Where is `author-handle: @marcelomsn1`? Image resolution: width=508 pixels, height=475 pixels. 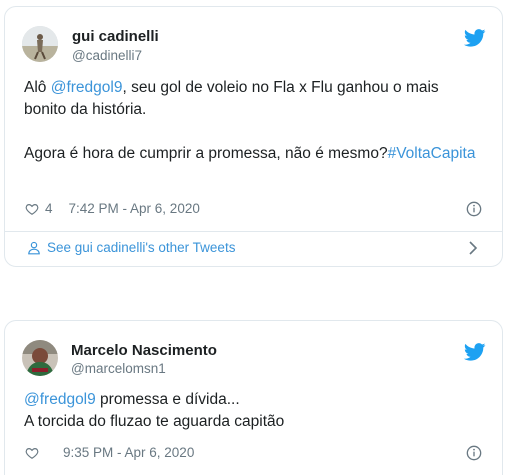
author-handle: @marcelomsn1 is located at coordinates (118, 368).